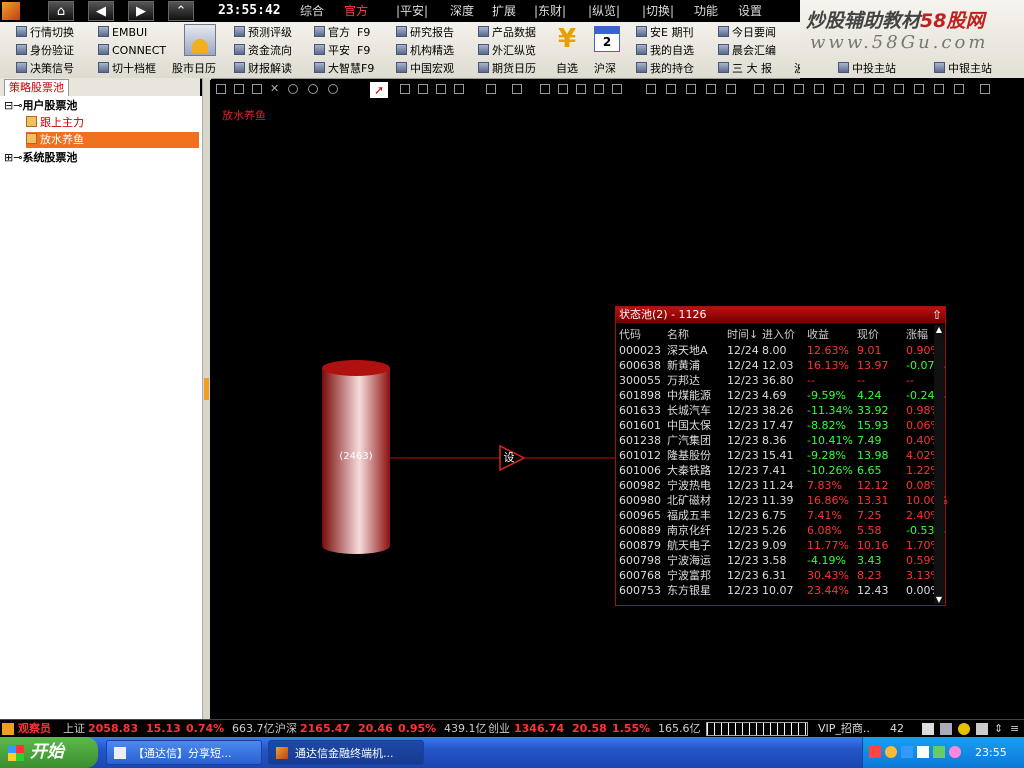 The image size is (1024, 768). What do you see at coordinates (607, 39) in the screenshot?
I see `calendar-icon: 2` at bounding box center [607, 39].